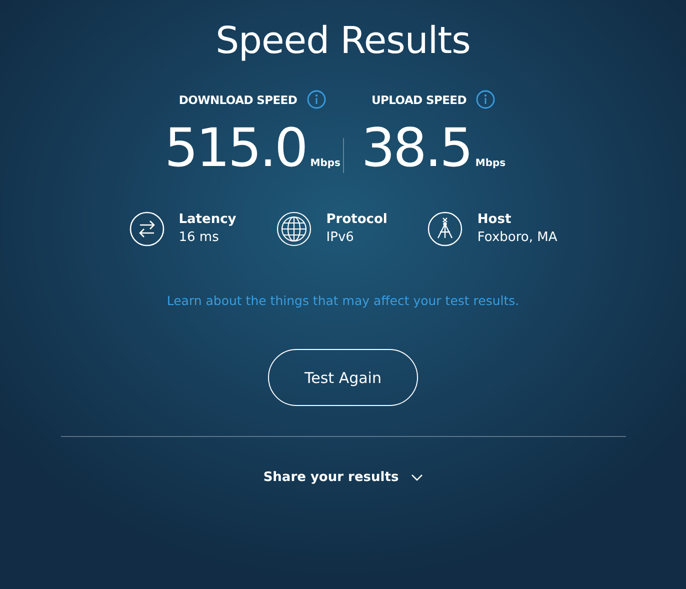  Describe the element at coordinates (343, 377) in the screenshot. I see `test-again-button: Test Again` at that location.